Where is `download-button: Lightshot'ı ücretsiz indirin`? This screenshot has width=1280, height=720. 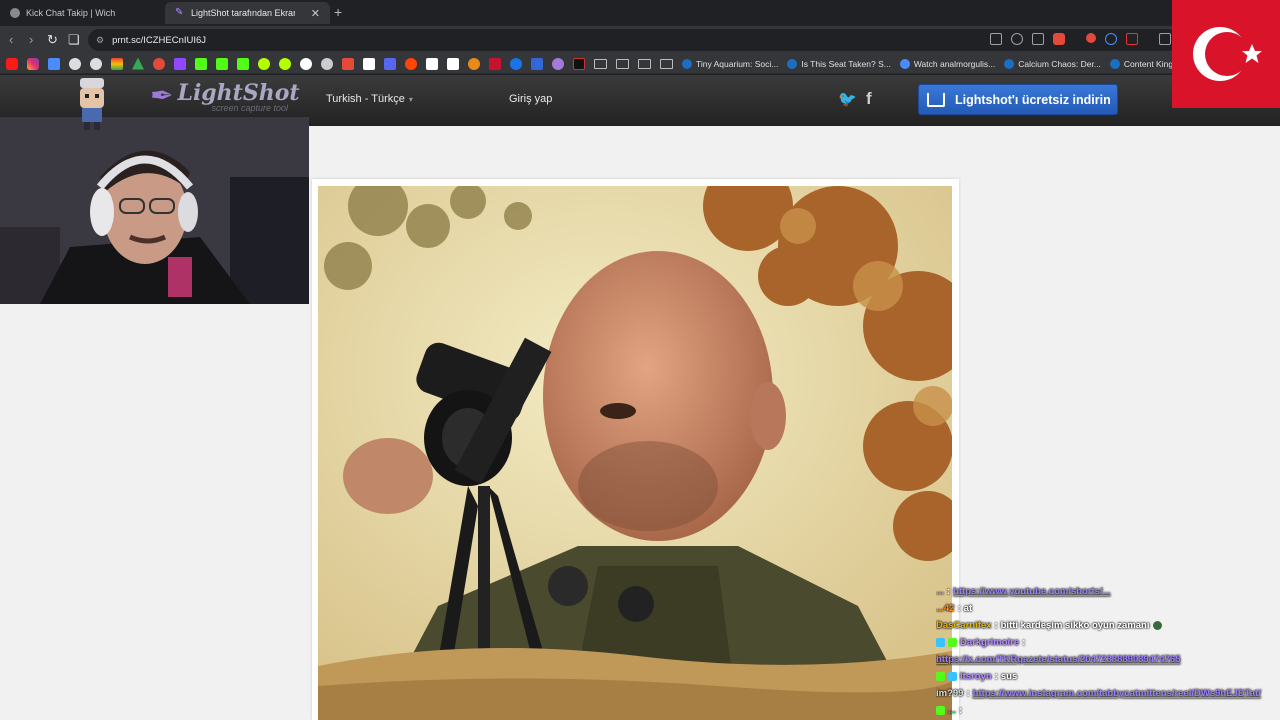 download-button: Lightshot'ı ücretsiz indirin is located at coordinates (1018, 99).